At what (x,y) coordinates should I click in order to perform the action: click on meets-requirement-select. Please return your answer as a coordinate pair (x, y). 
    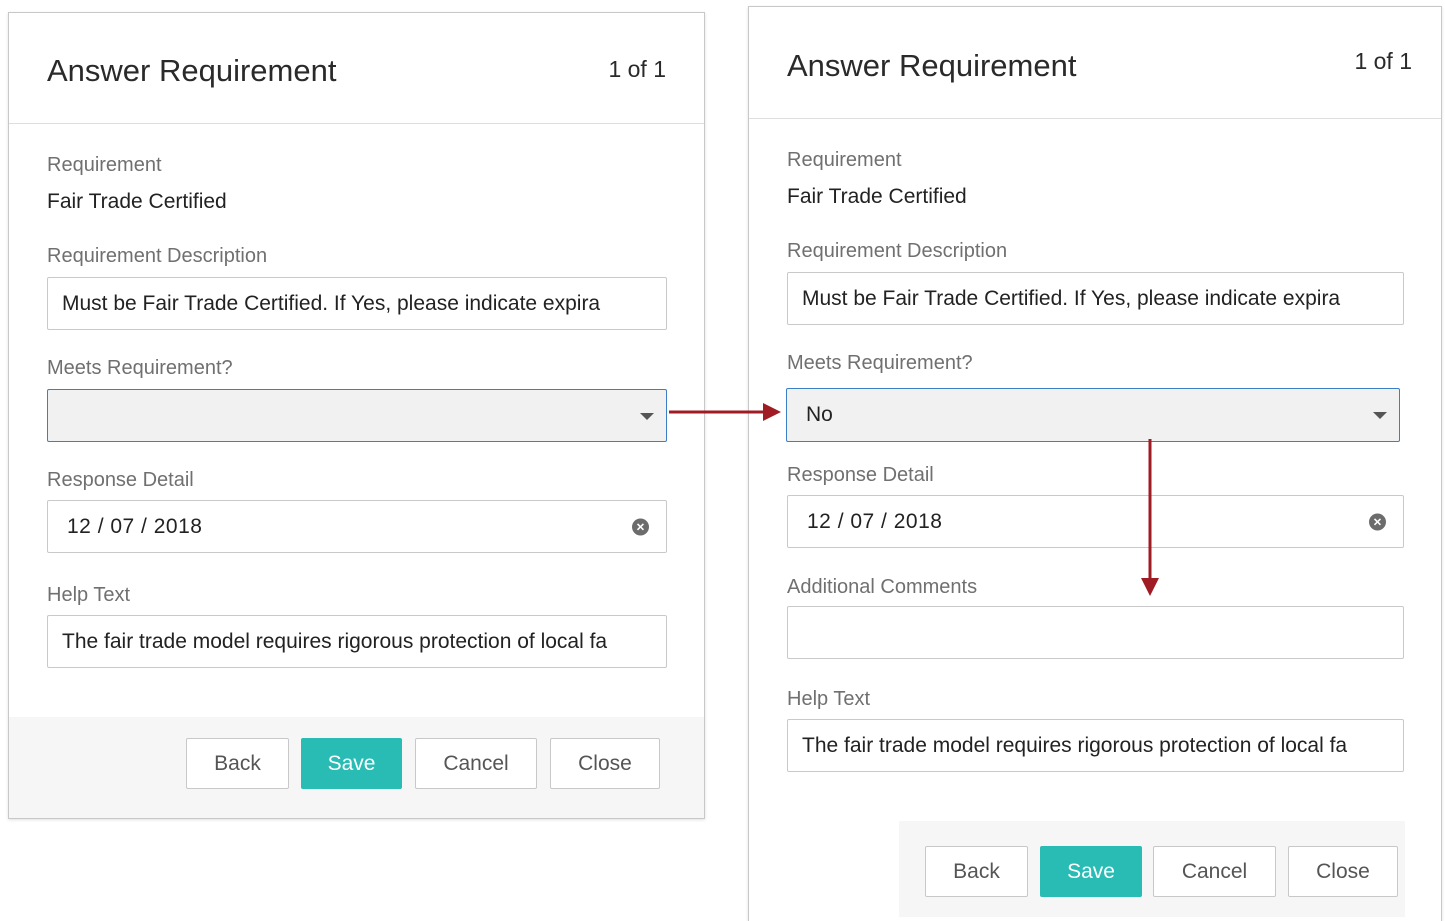
    Looking at the image, I should click on (357, 415).